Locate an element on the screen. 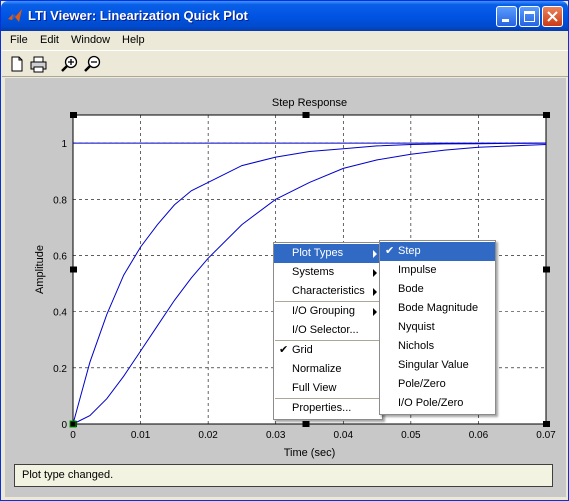 The image size is (569, 501). print-button is located at coordinates (39, 64).